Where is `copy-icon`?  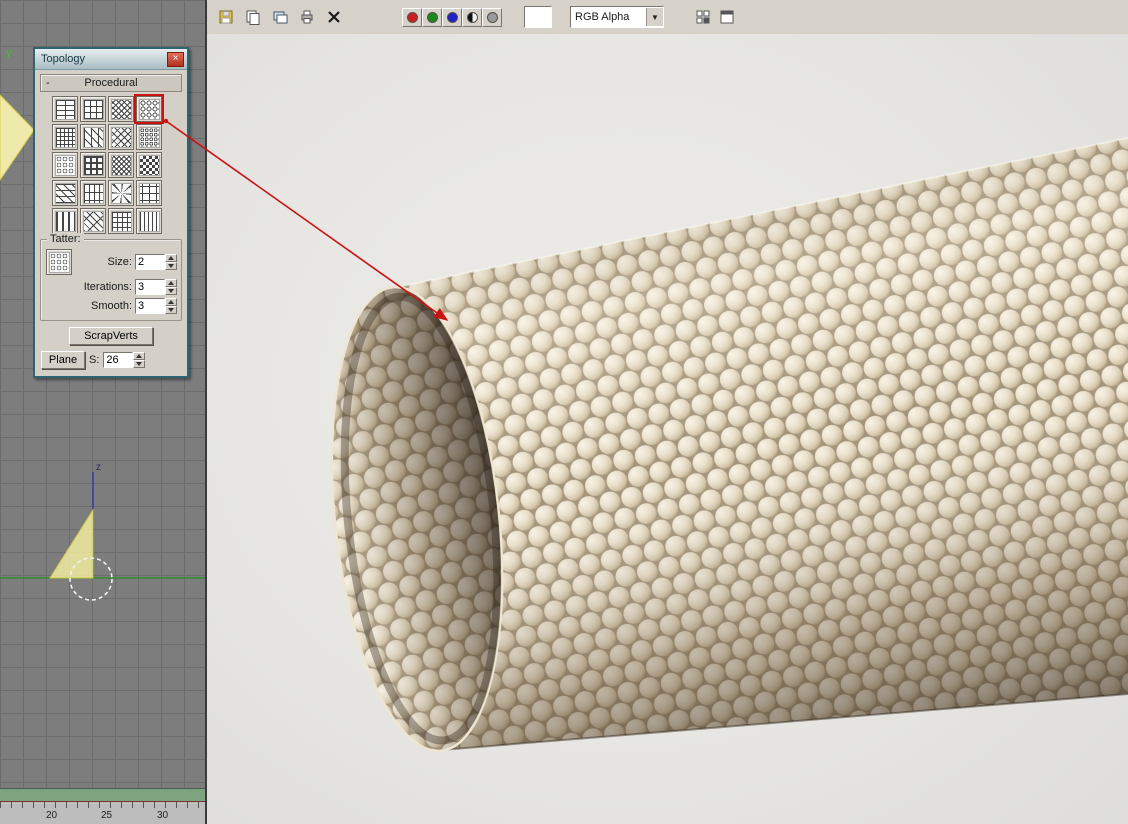 copy-icon is located at coordinates (253, 17).